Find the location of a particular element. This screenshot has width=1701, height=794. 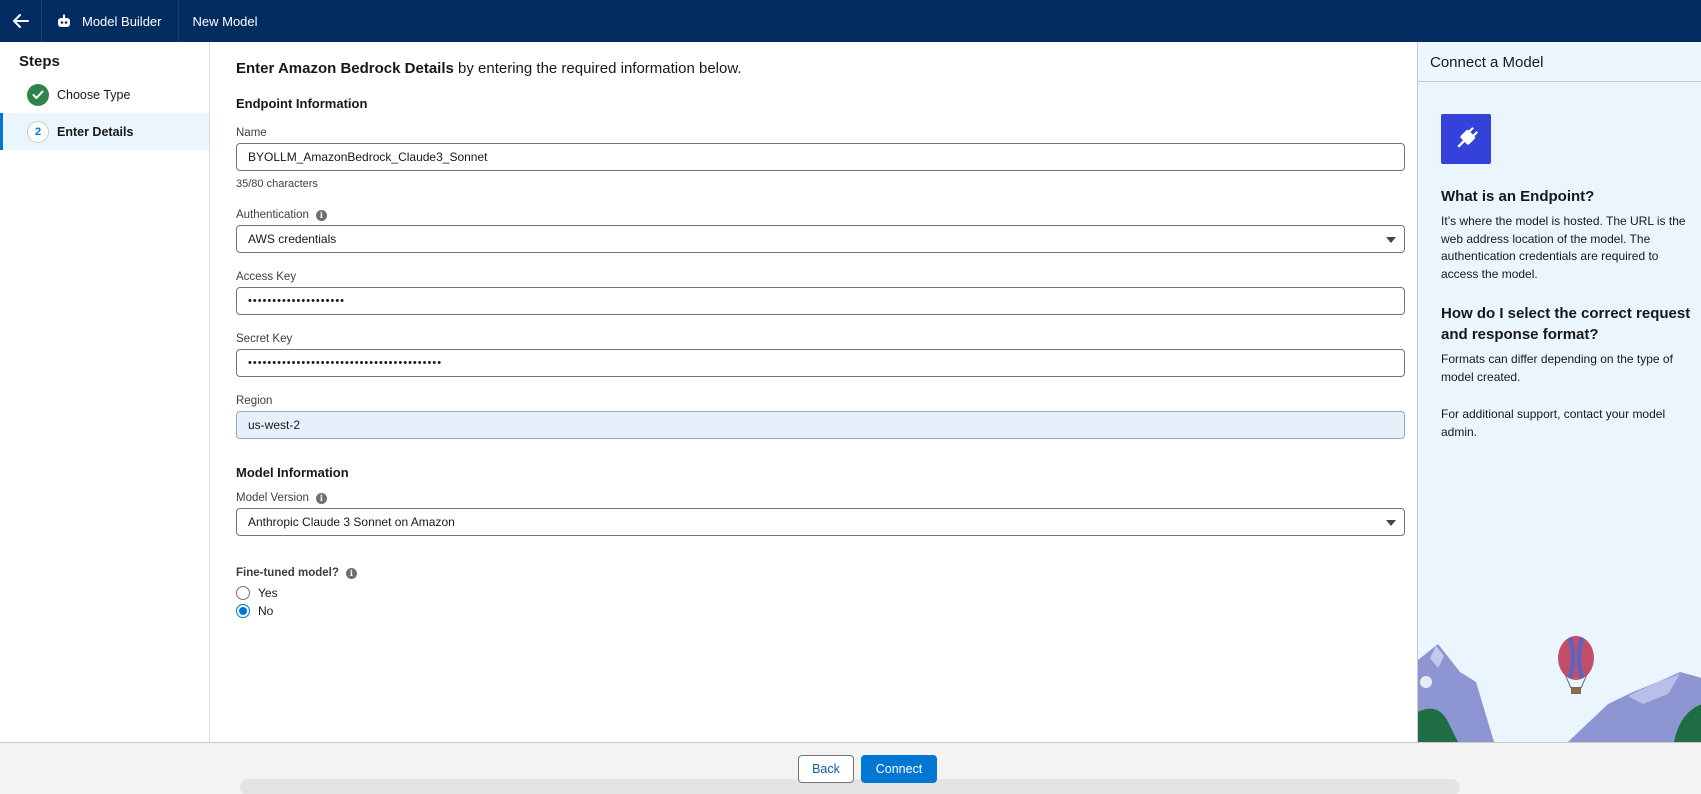

secret-key-value: •••••••••••••••••••••••••••••••••••••••• is located at coordinates (345, 363).